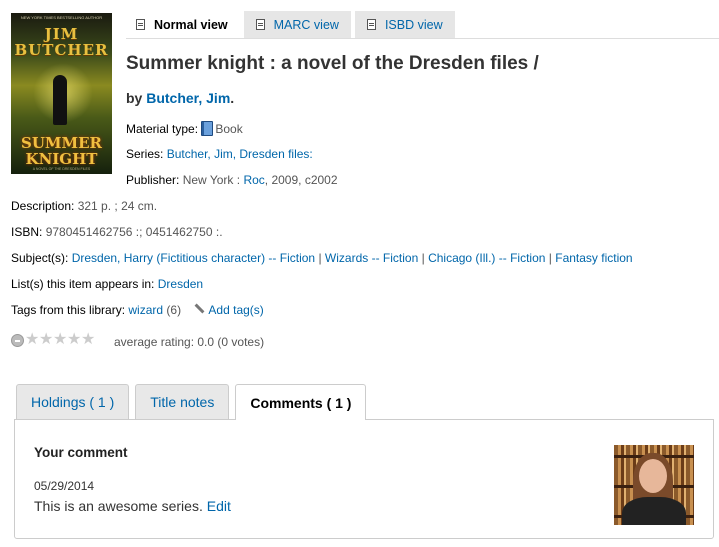  What do you see at coordinates (132, 506) in the screenshot?
I see `comment-body: This is an awesome series. Edit` at bounding box center [132, 506].